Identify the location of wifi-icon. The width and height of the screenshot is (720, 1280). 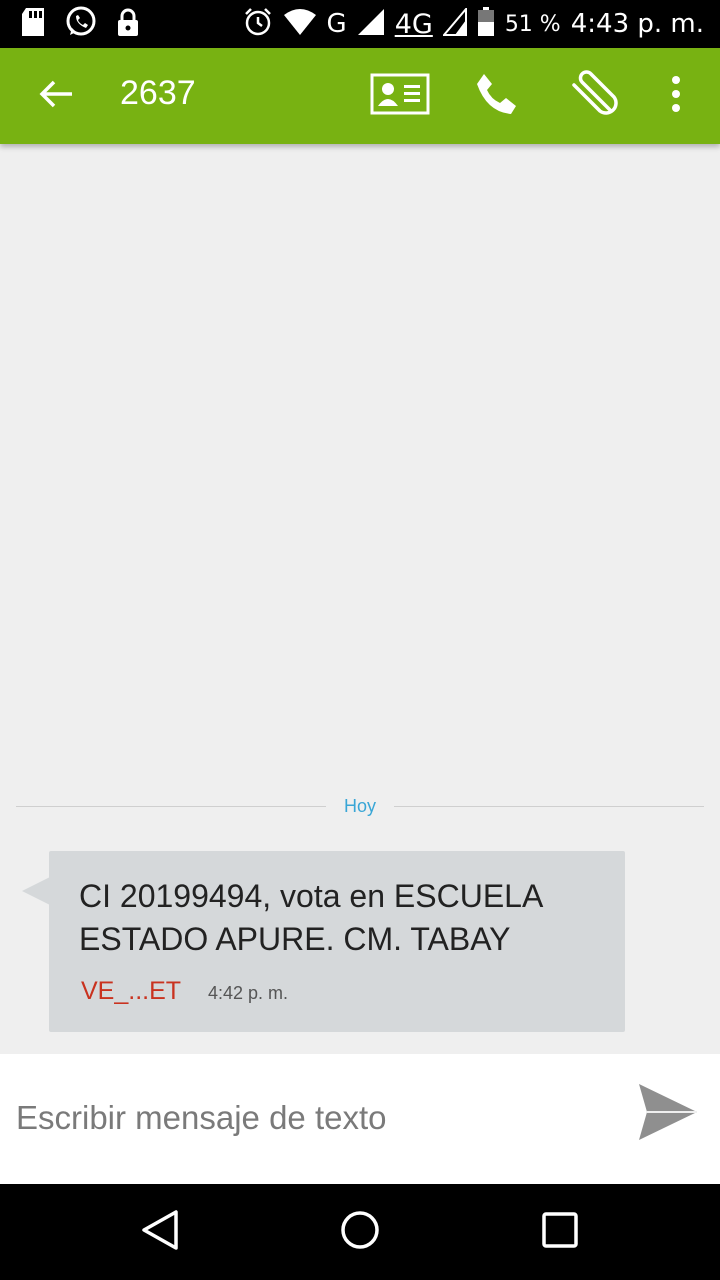
(300, 24).